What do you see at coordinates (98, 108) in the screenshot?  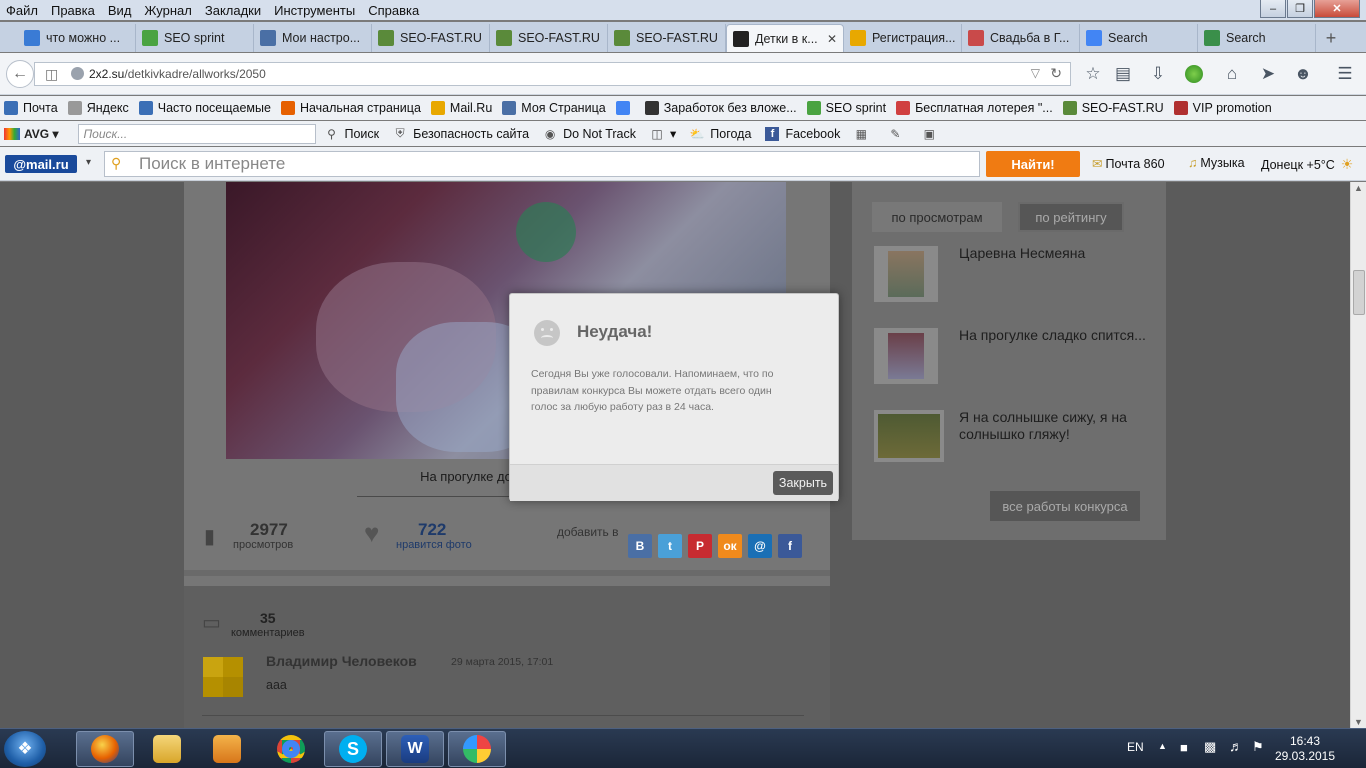 I see `bookmark-item: Яндекс` at bounding box center [98, 108].